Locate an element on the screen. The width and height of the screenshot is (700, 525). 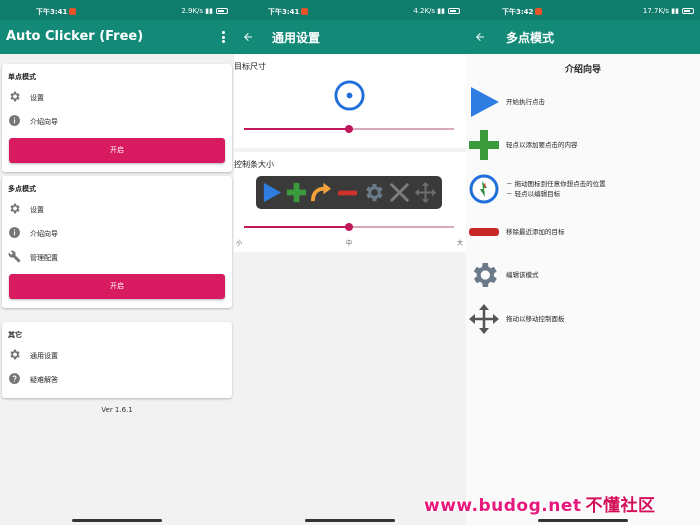
status-bar: 下午3:42 17.7K/s ▮▮ is located at coordinates (583, 10).